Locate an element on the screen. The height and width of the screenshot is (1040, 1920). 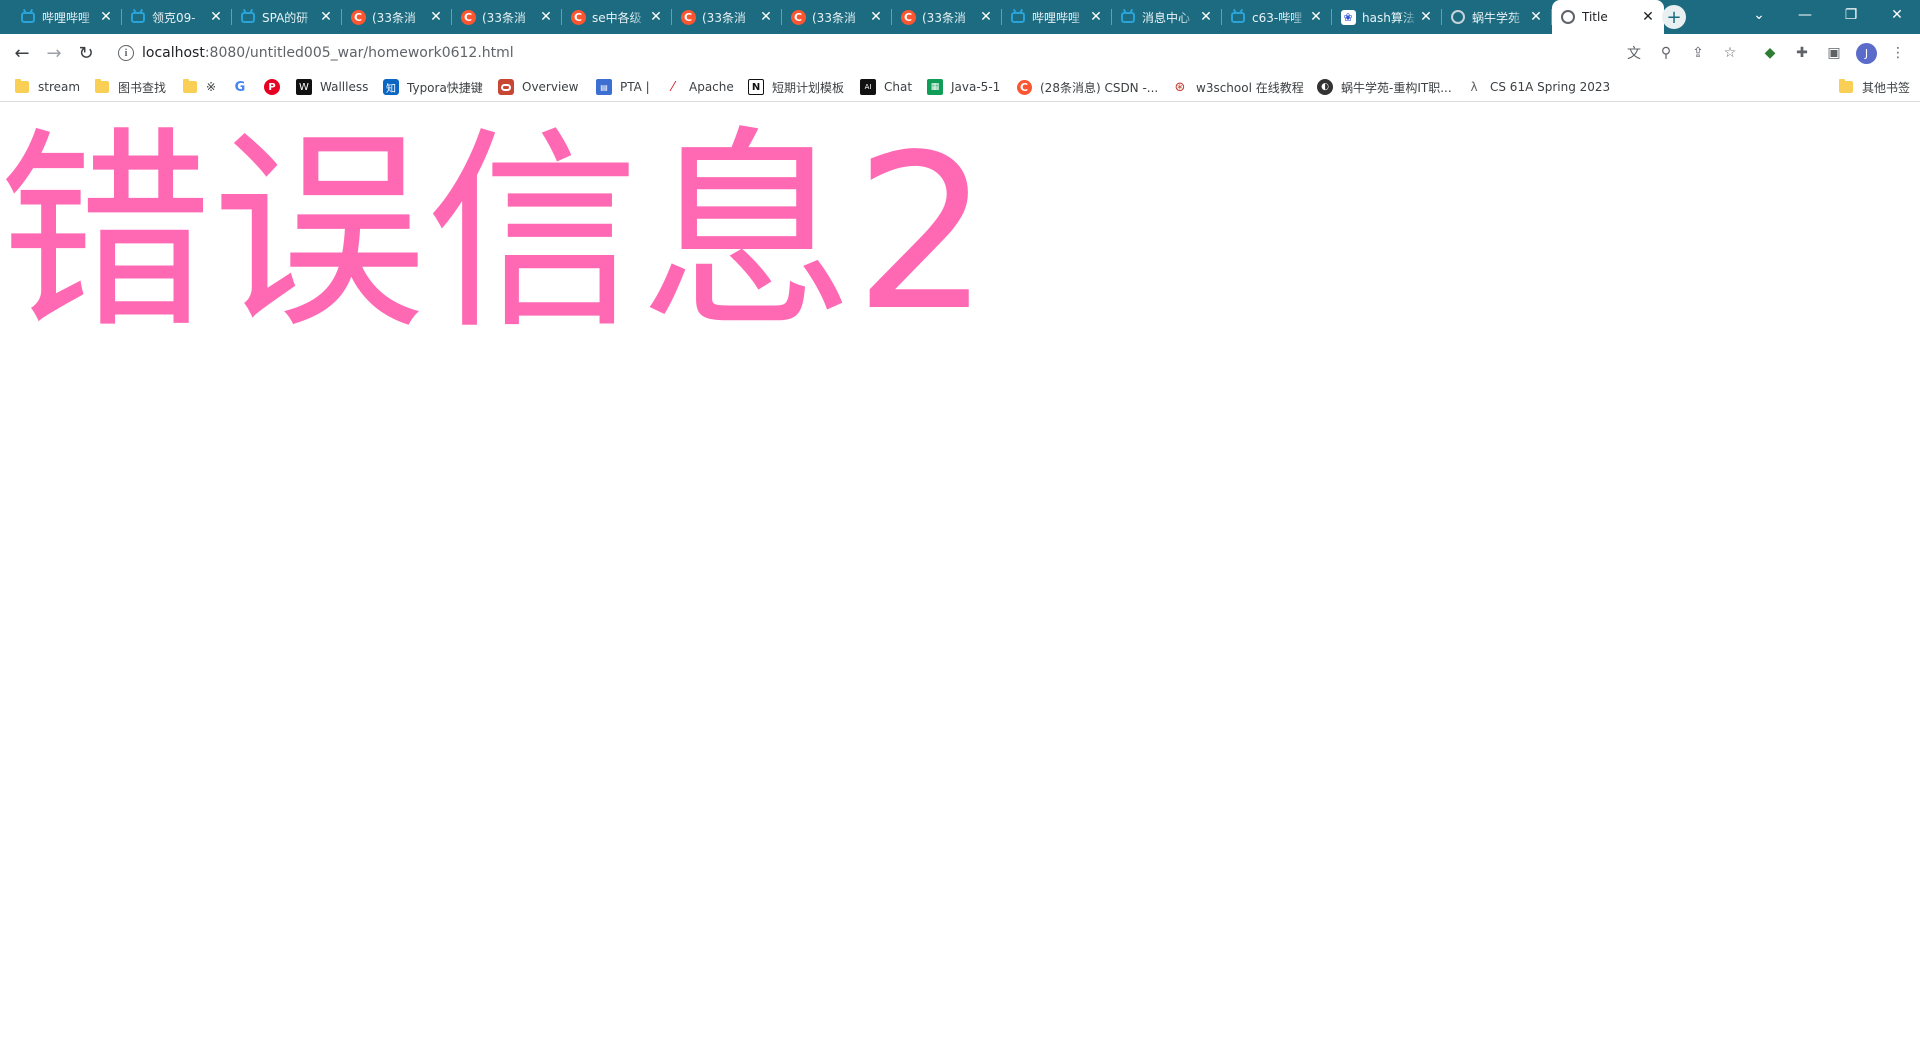
bookmark-java: ▦ Java-5-1 is located at coordinates (963, 87).